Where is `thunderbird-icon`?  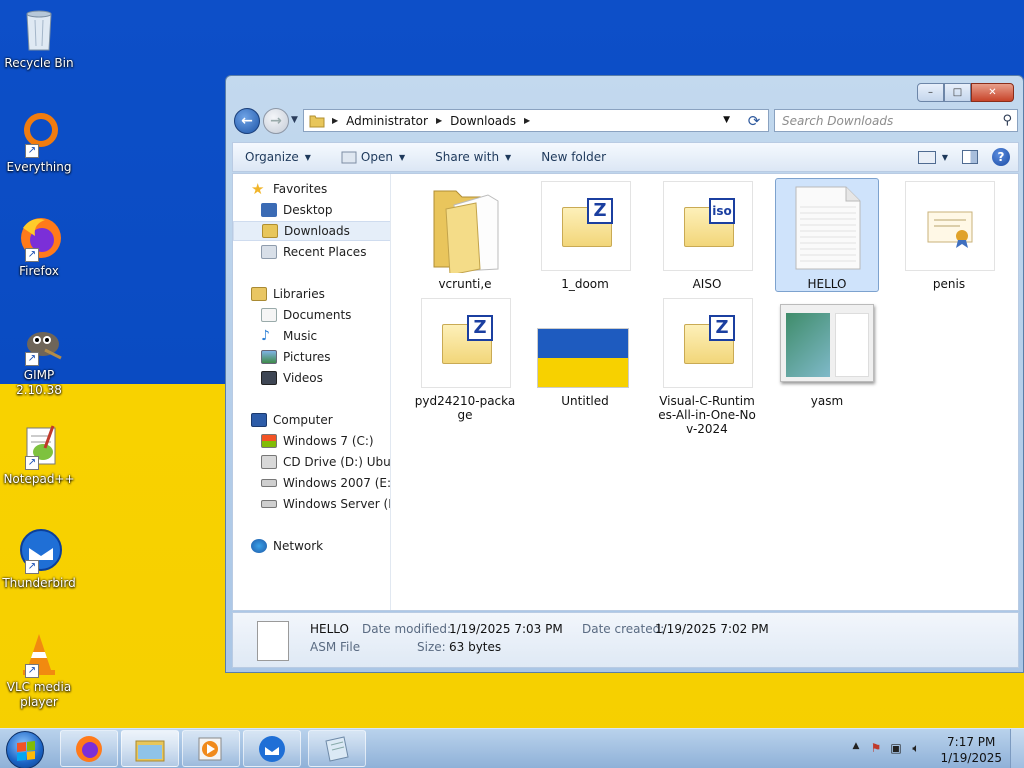 thunderbird-icon is located at coordinates (272, 748).